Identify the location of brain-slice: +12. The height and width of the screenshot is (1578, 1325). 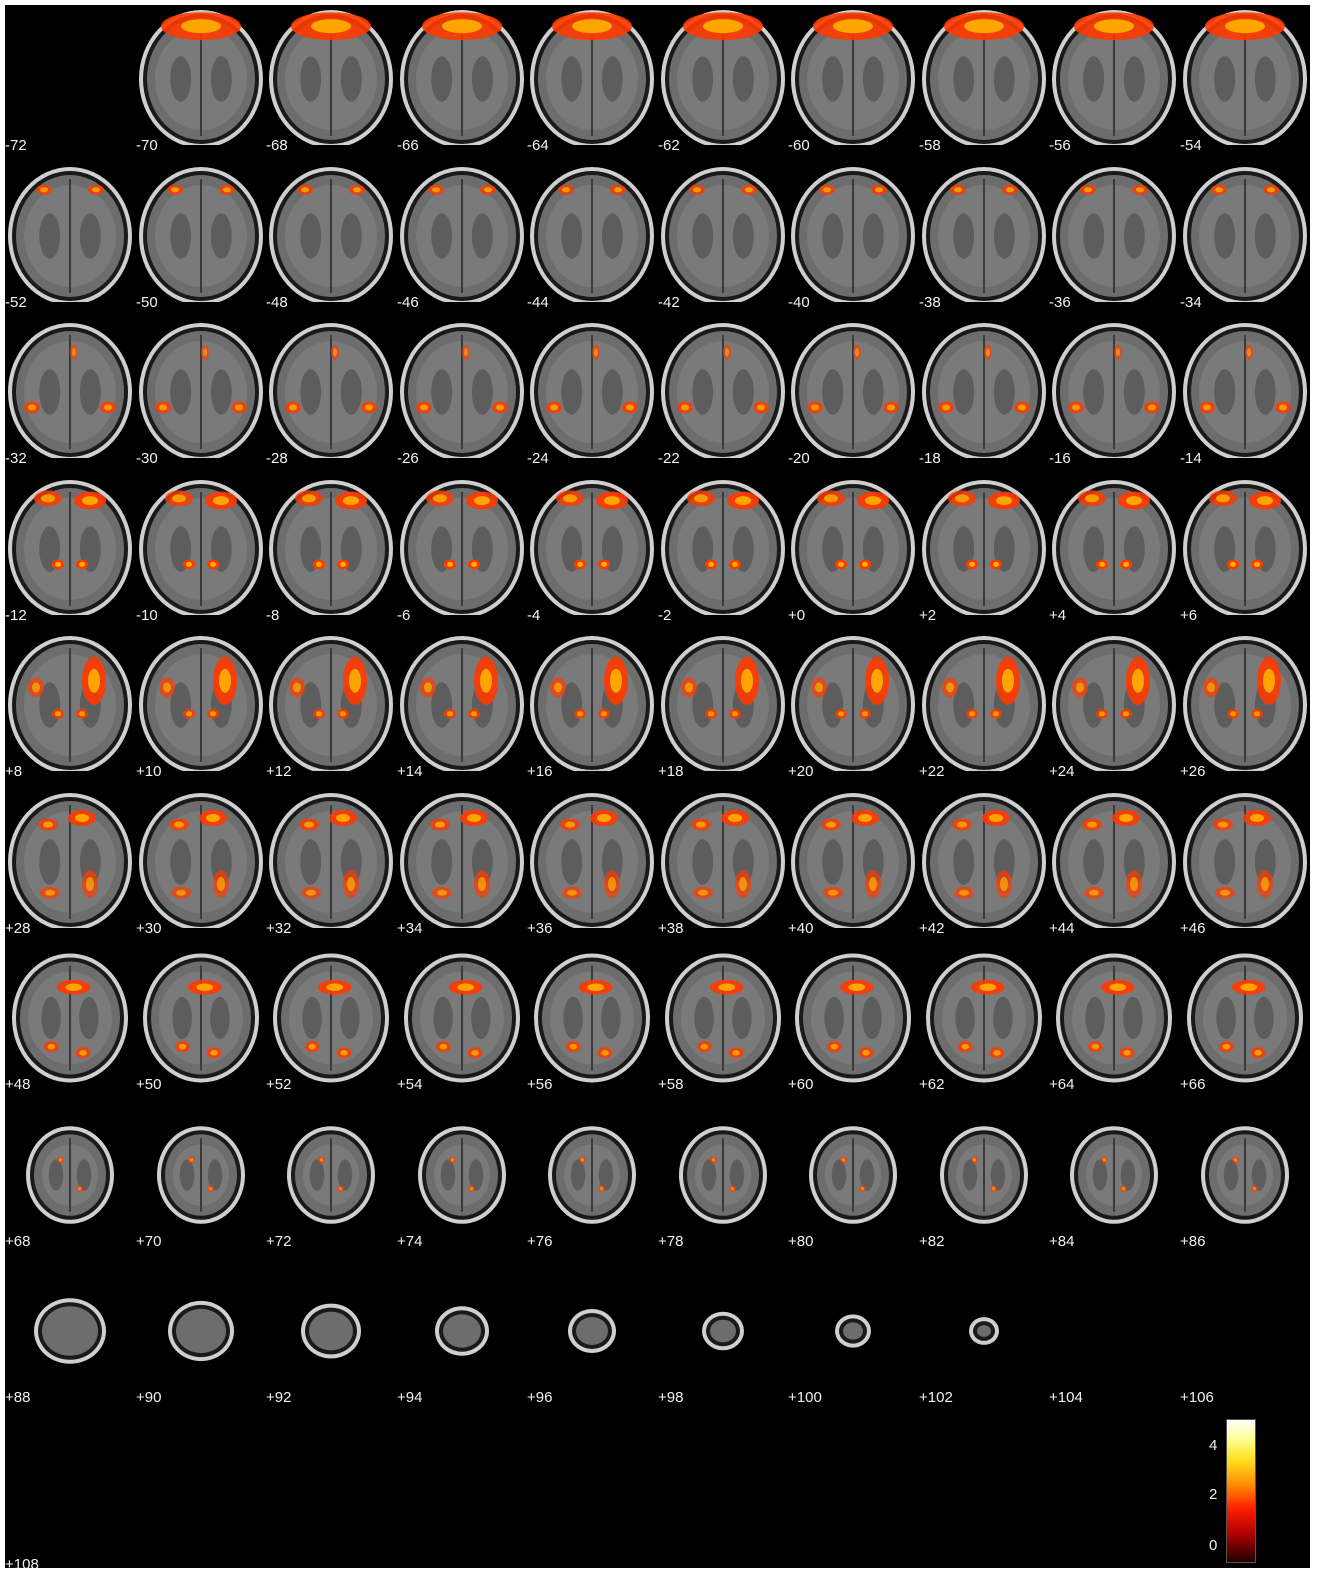
(331, 709).